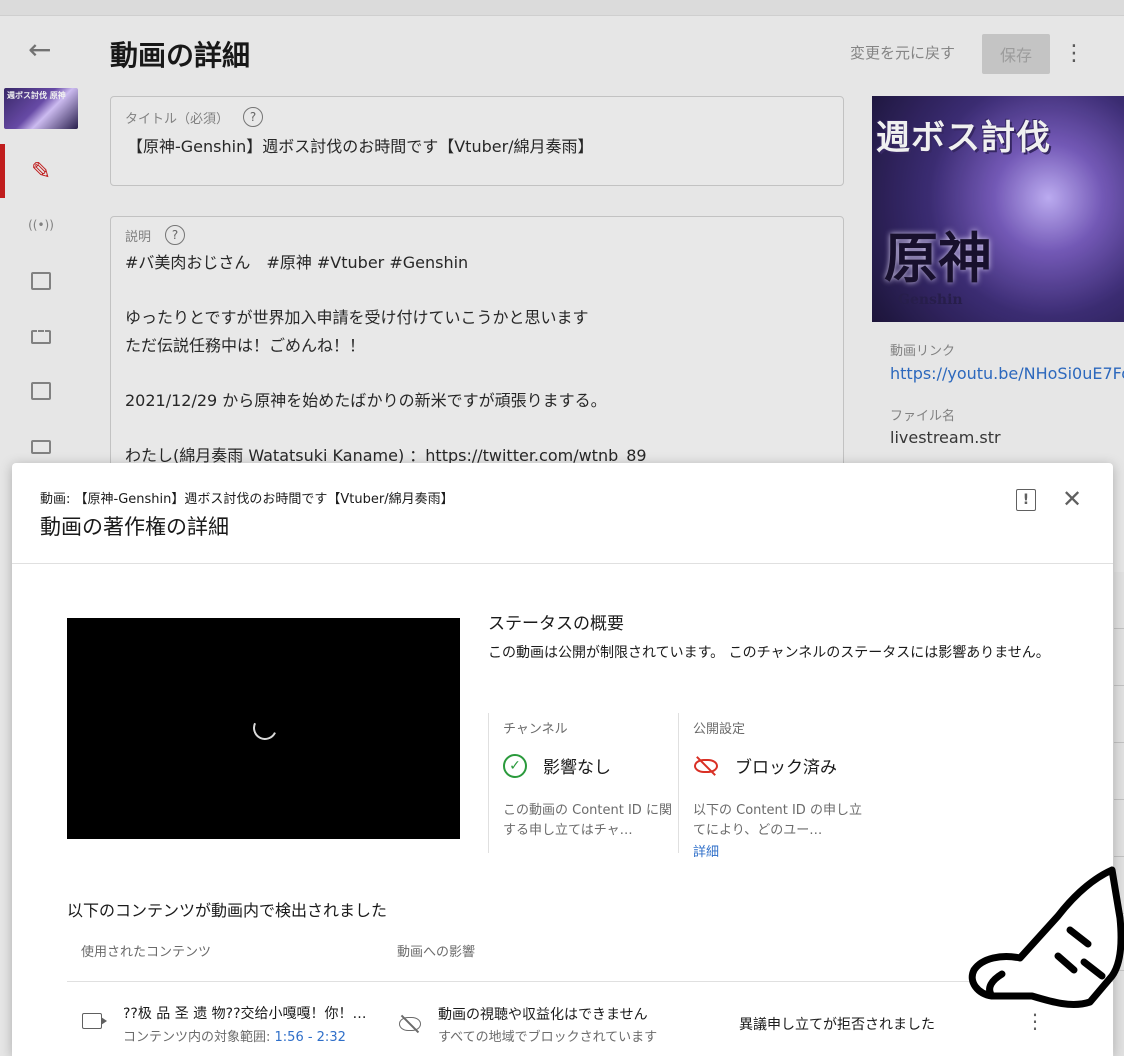 The width and height of the screenshot is (1124, 1056). What do you see at coordinates (146, 952) in the screenshot?
I see `column-header-content: 使用されたコンテンツ` at bounding box center [146, 952].